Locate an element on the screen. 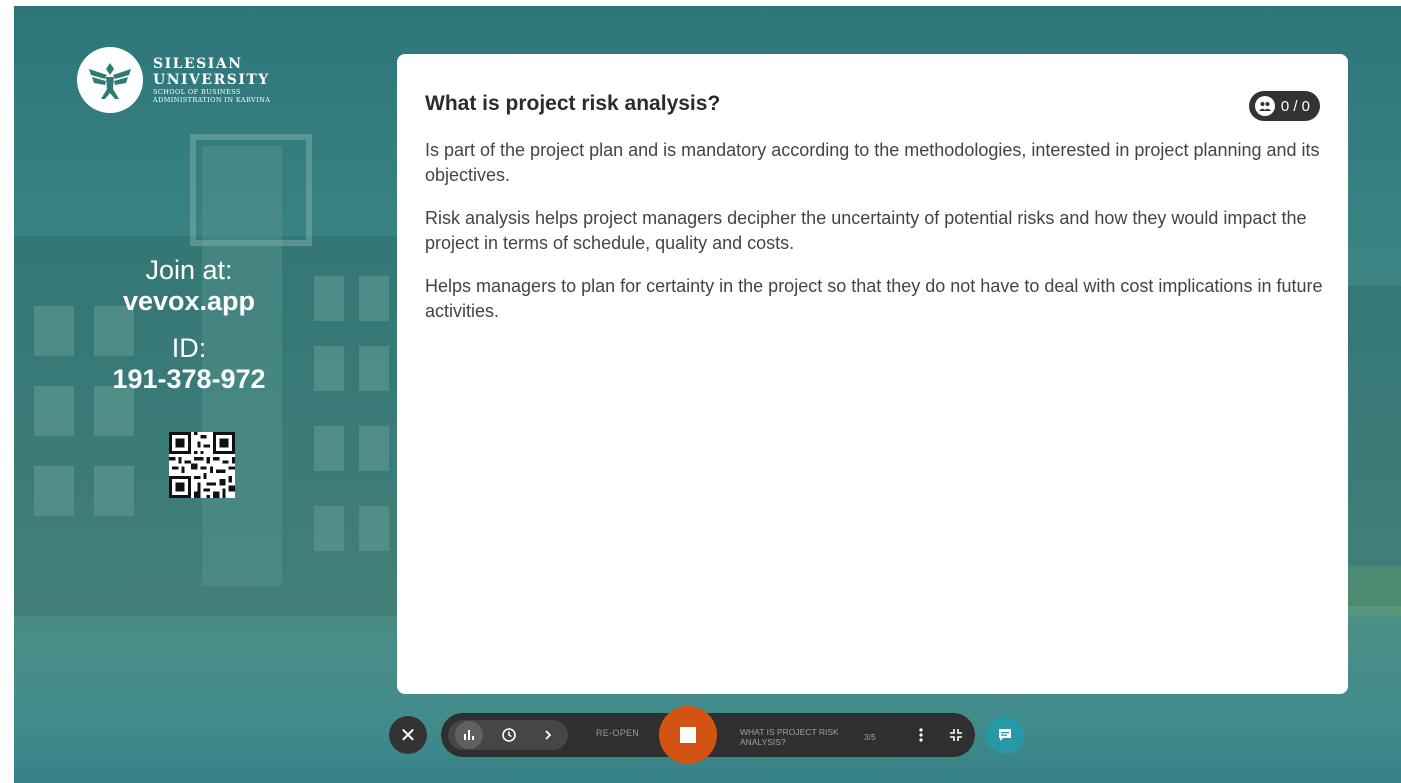 The image size is (1401, 783). results-chart-button is located at coordinates (469, 735).